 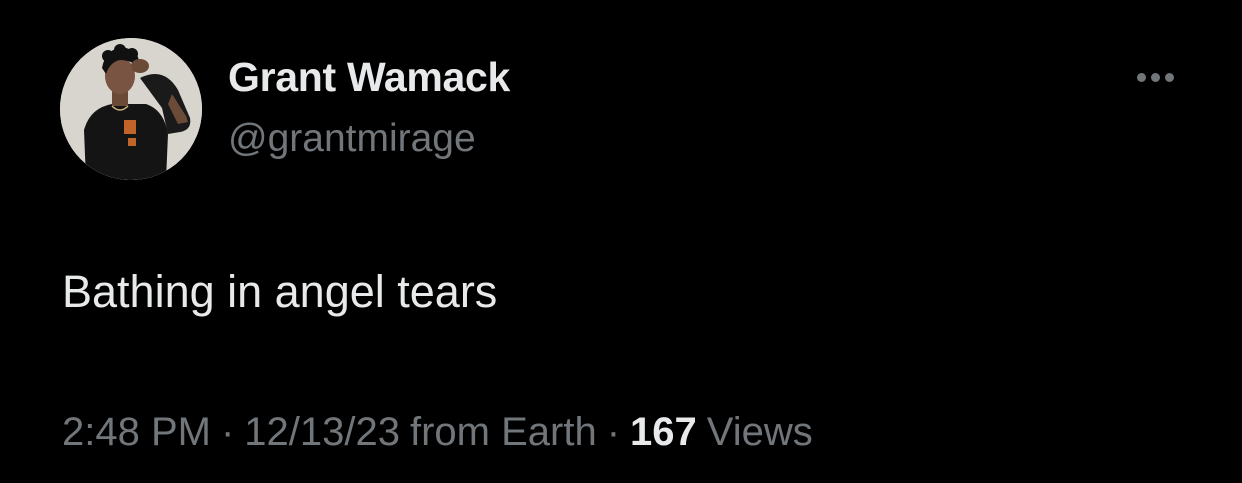 I want to click on views-count: 167, so click(x=663, y=432).